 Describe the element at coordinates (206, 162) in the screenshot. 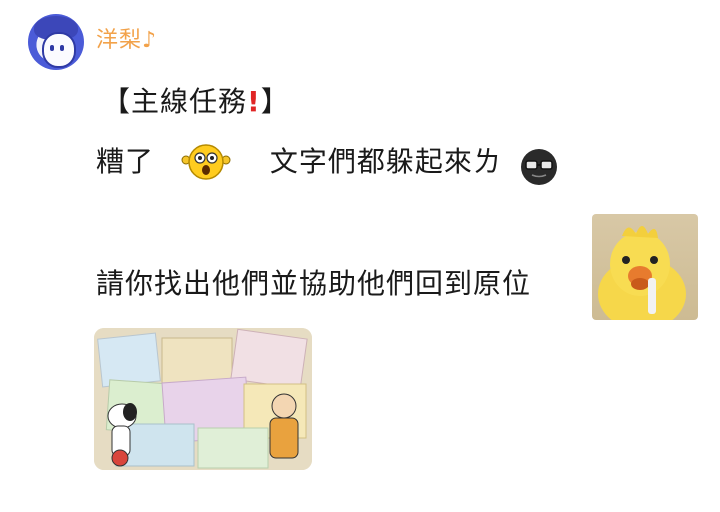

I see `dizzy-face-emoji-icon` at that location.